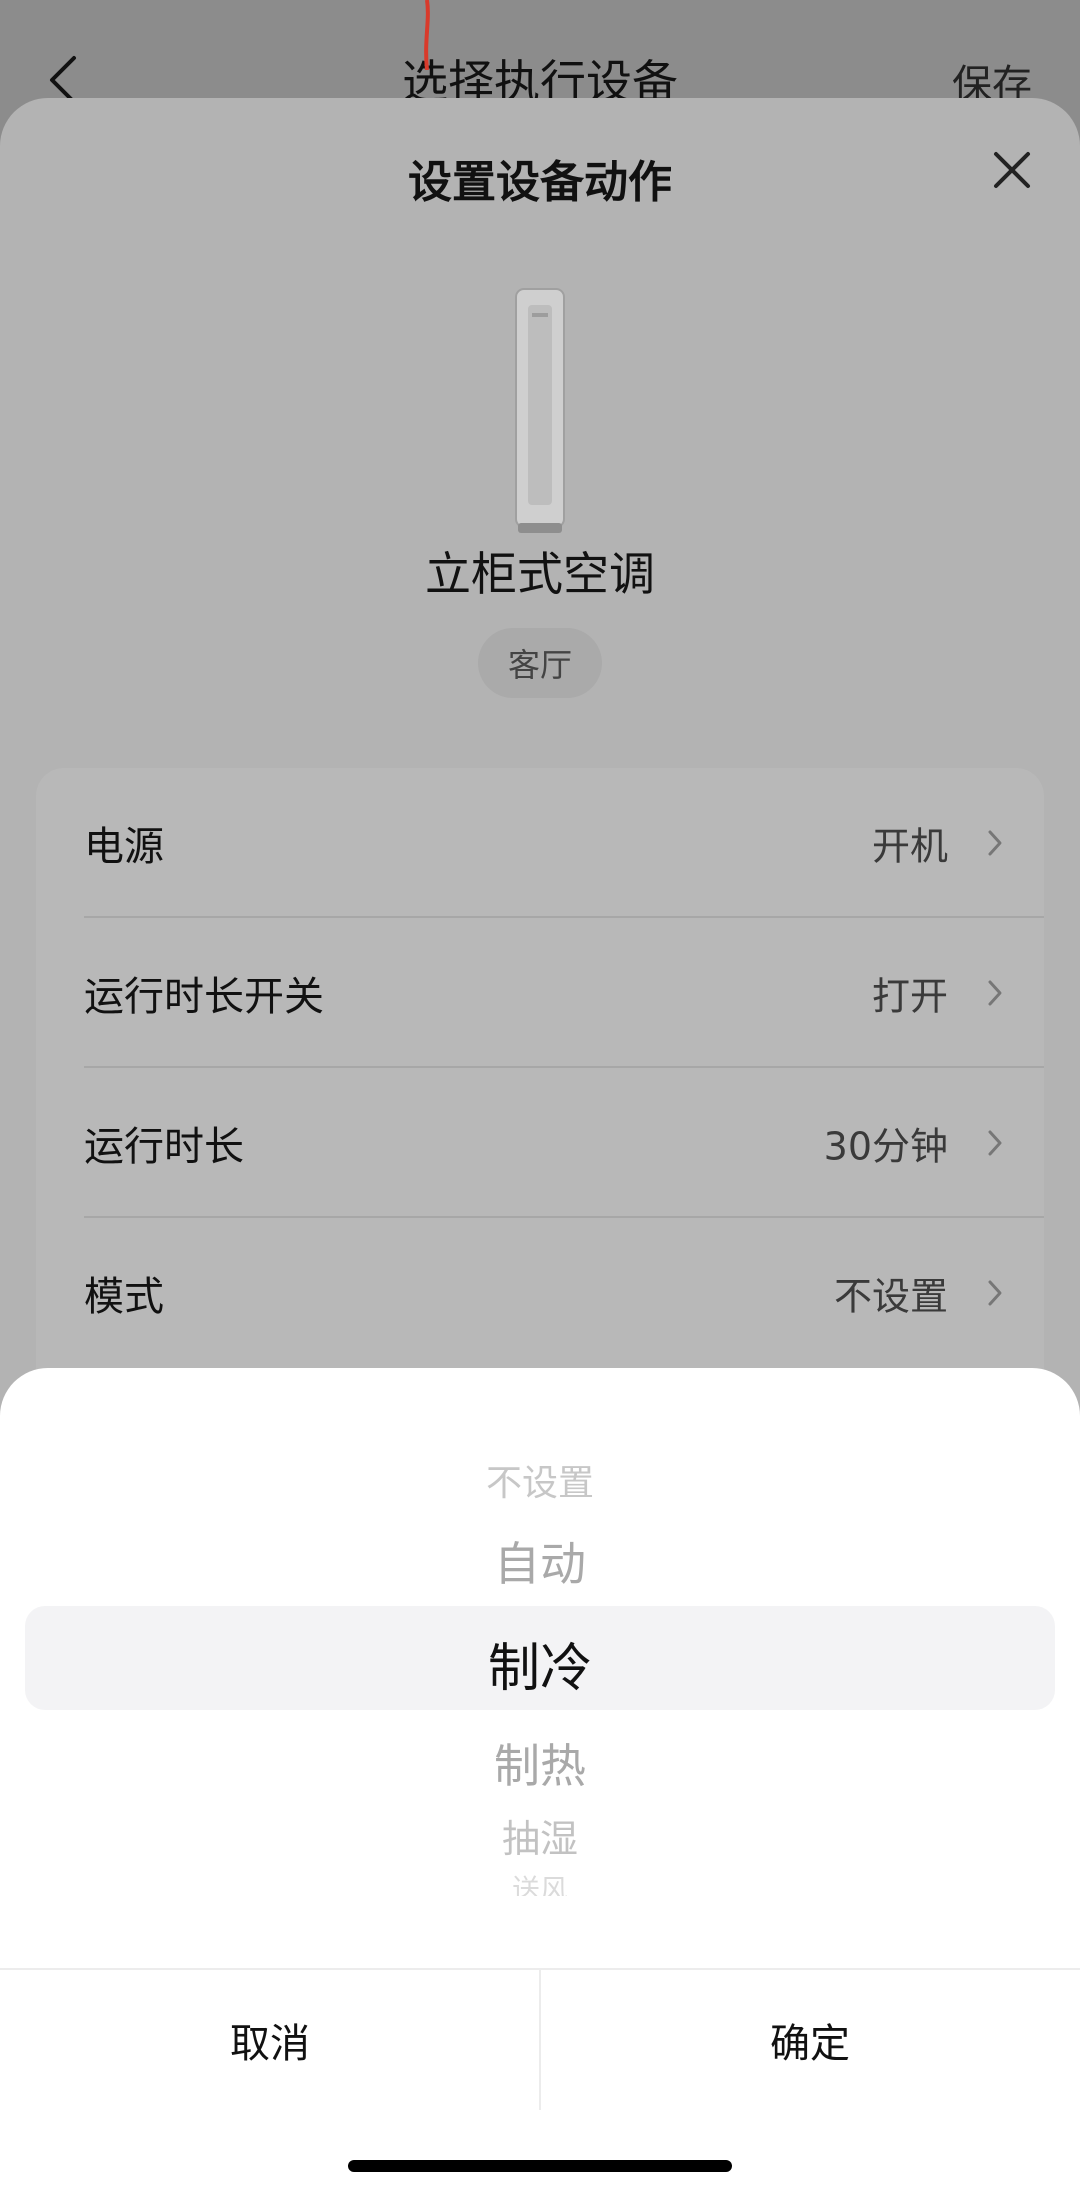  I want to click on red-annotation-mark, so click(427, 35).